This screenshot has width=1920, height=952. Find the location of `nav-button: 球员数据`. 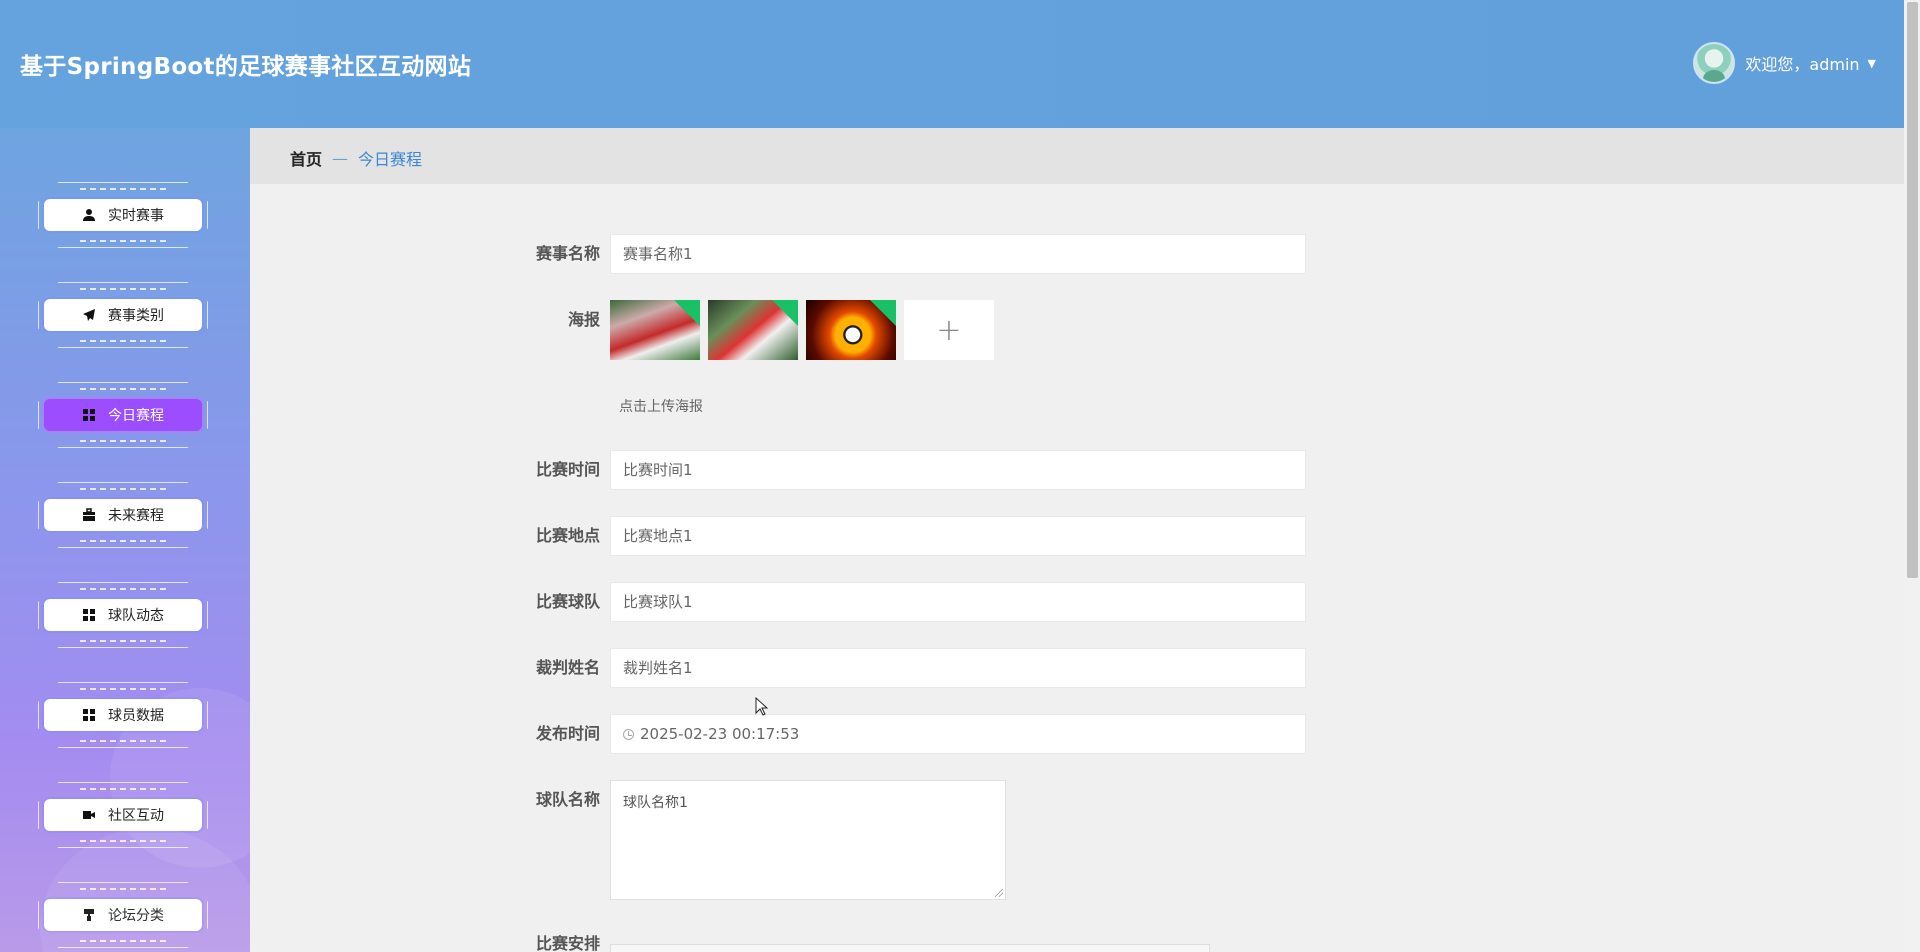

nav-button: 球员数据 is located at coordinates (123, 715).